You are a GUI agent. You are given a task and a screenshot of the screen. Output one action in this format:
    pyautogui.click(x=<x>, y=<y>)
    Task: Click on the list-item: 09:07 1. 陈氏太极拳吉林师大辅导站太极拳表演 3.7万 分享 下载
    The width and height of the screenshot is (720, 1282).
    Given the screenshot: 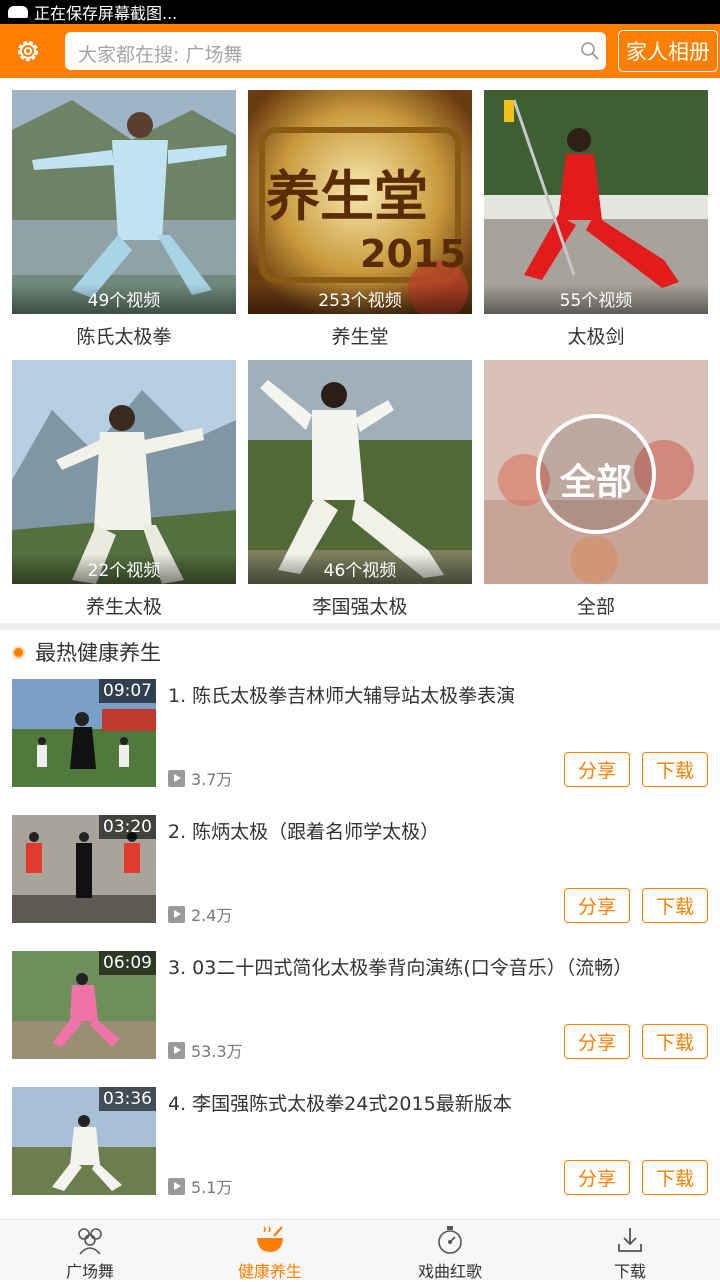 What is the action you would take?
    pyautogui.click(x=360, y=747)
    